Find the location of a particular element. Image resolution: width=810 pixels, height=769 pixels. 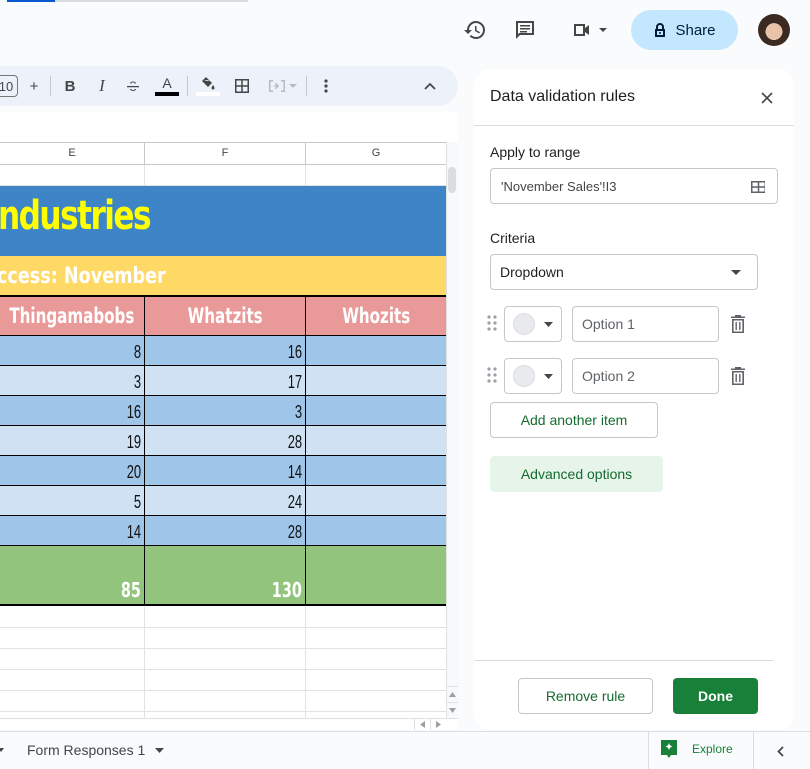

header-text: Whatzits is located at coordinates (225, 316).